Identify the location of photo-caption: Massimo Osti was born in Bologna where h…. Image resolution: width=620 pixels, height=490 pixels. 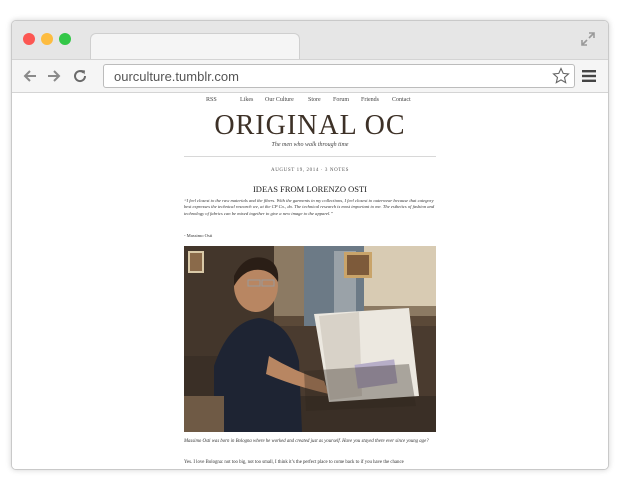
(306, 441).